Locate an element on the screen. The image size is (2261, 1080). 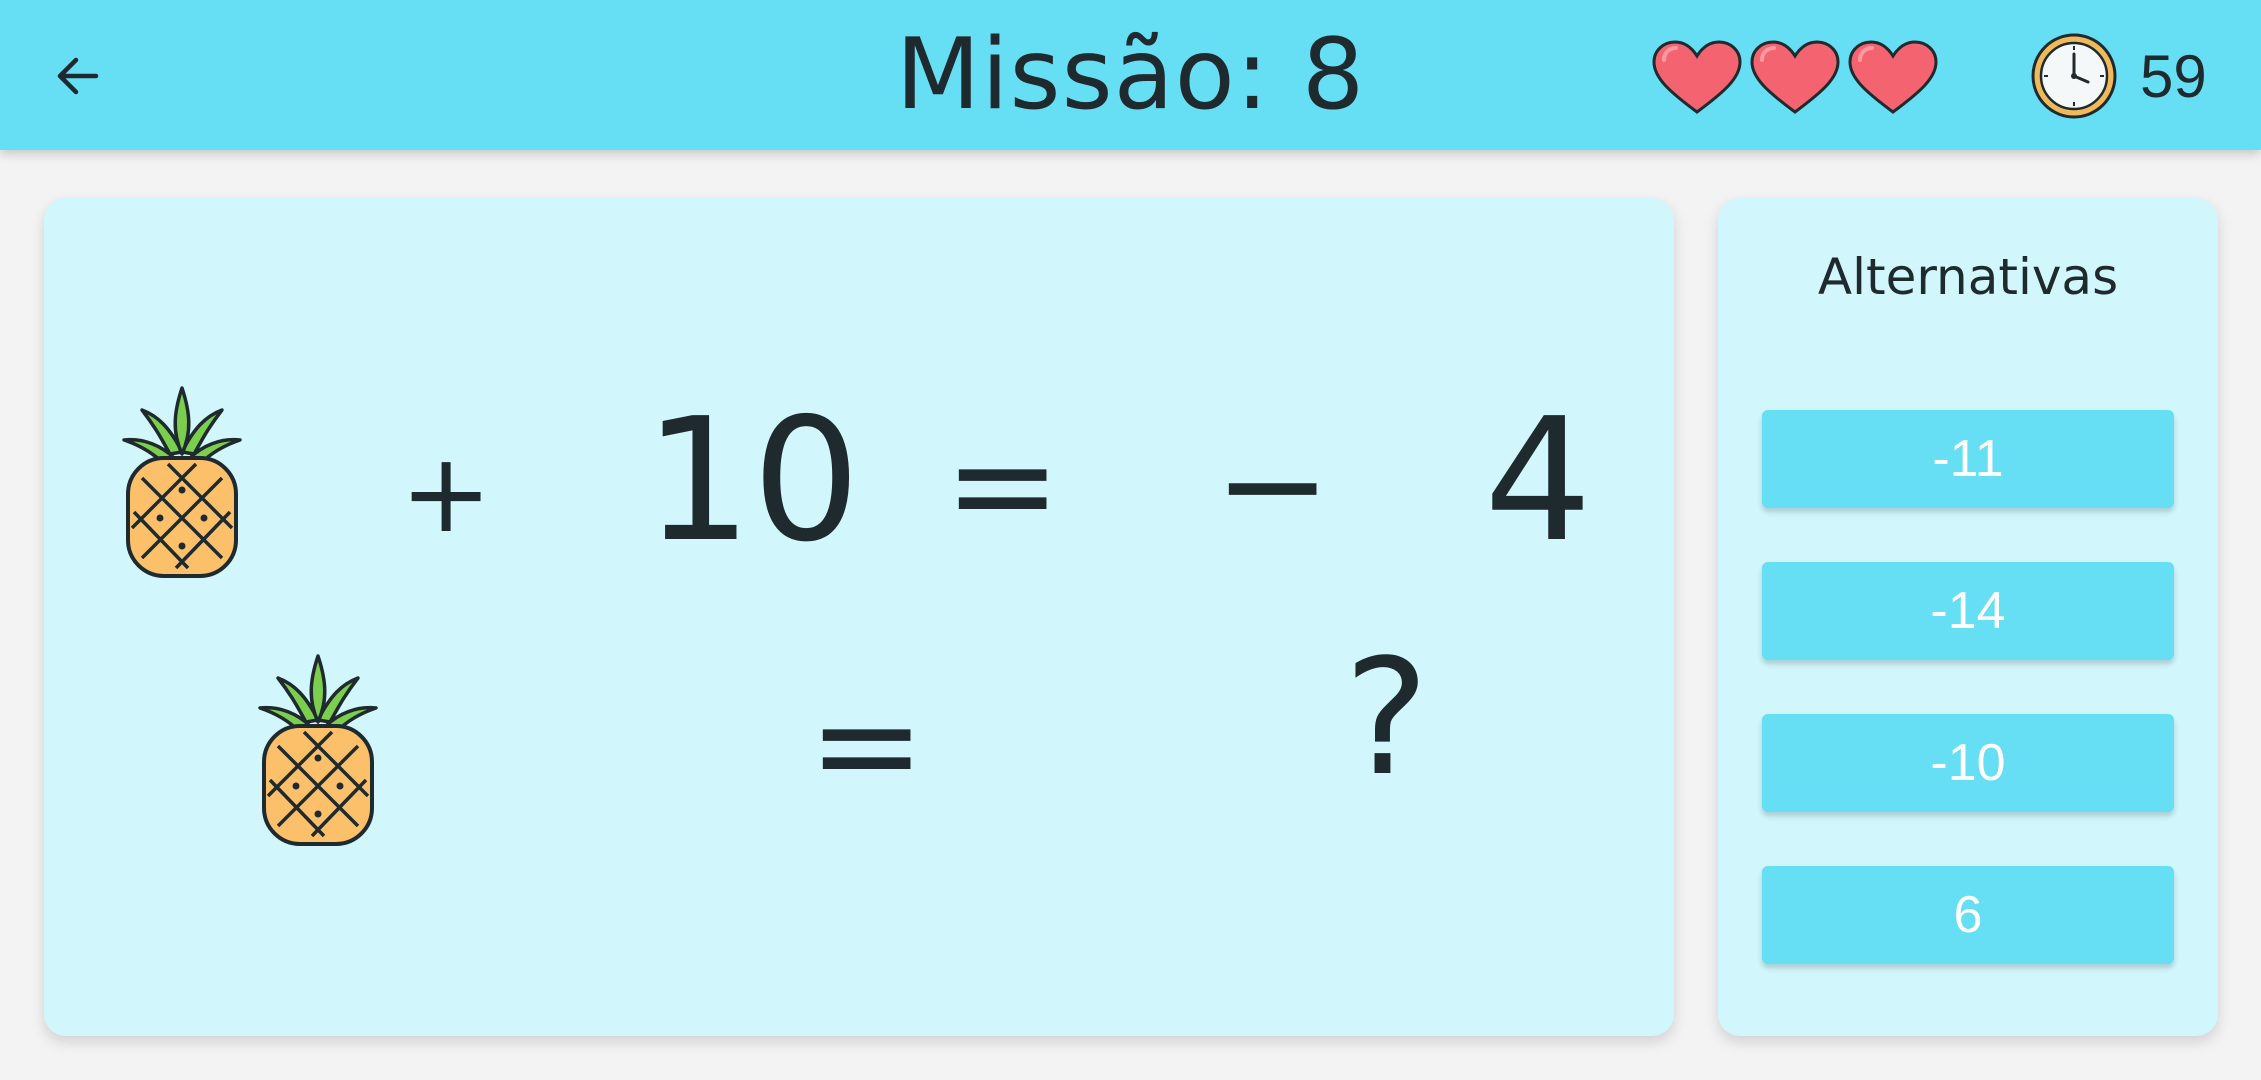
arrow-left-icon is located at coordinates (78, 76).